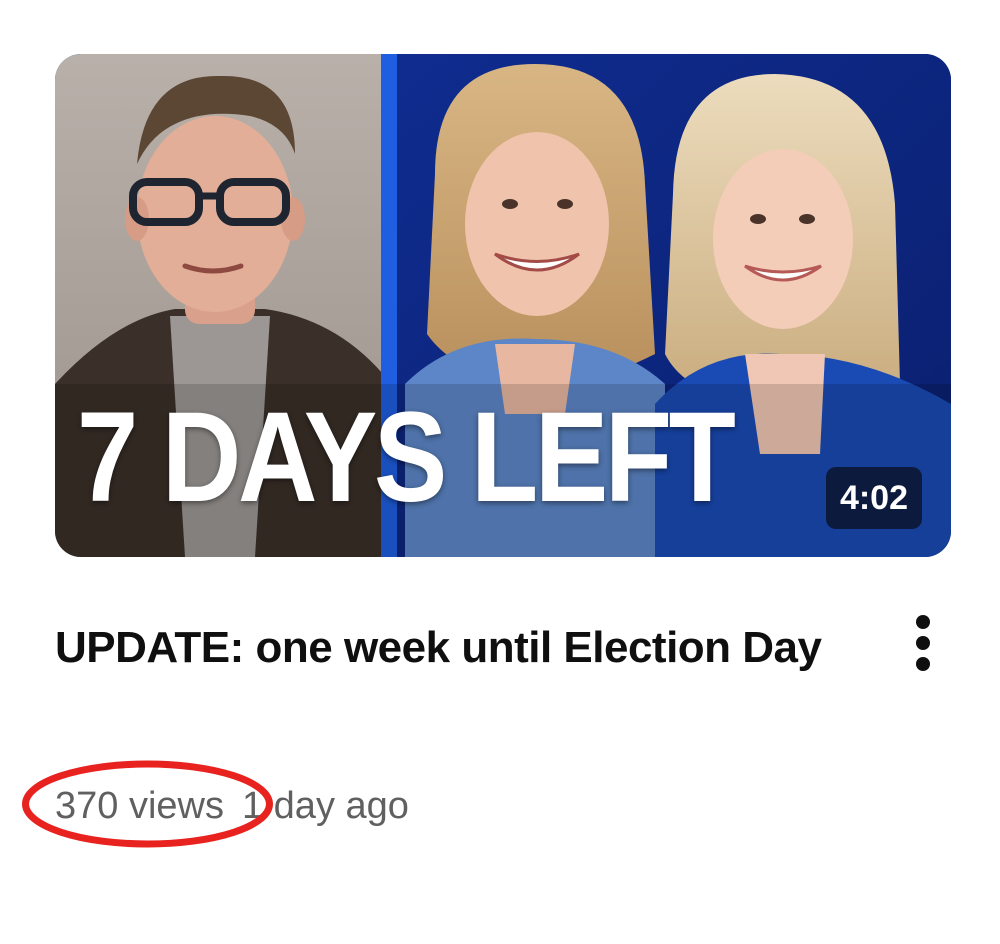 Image resolution: width=1000 pixels, height=944 pixels. I want to click on view-count: 370 views, so click(139, 805).